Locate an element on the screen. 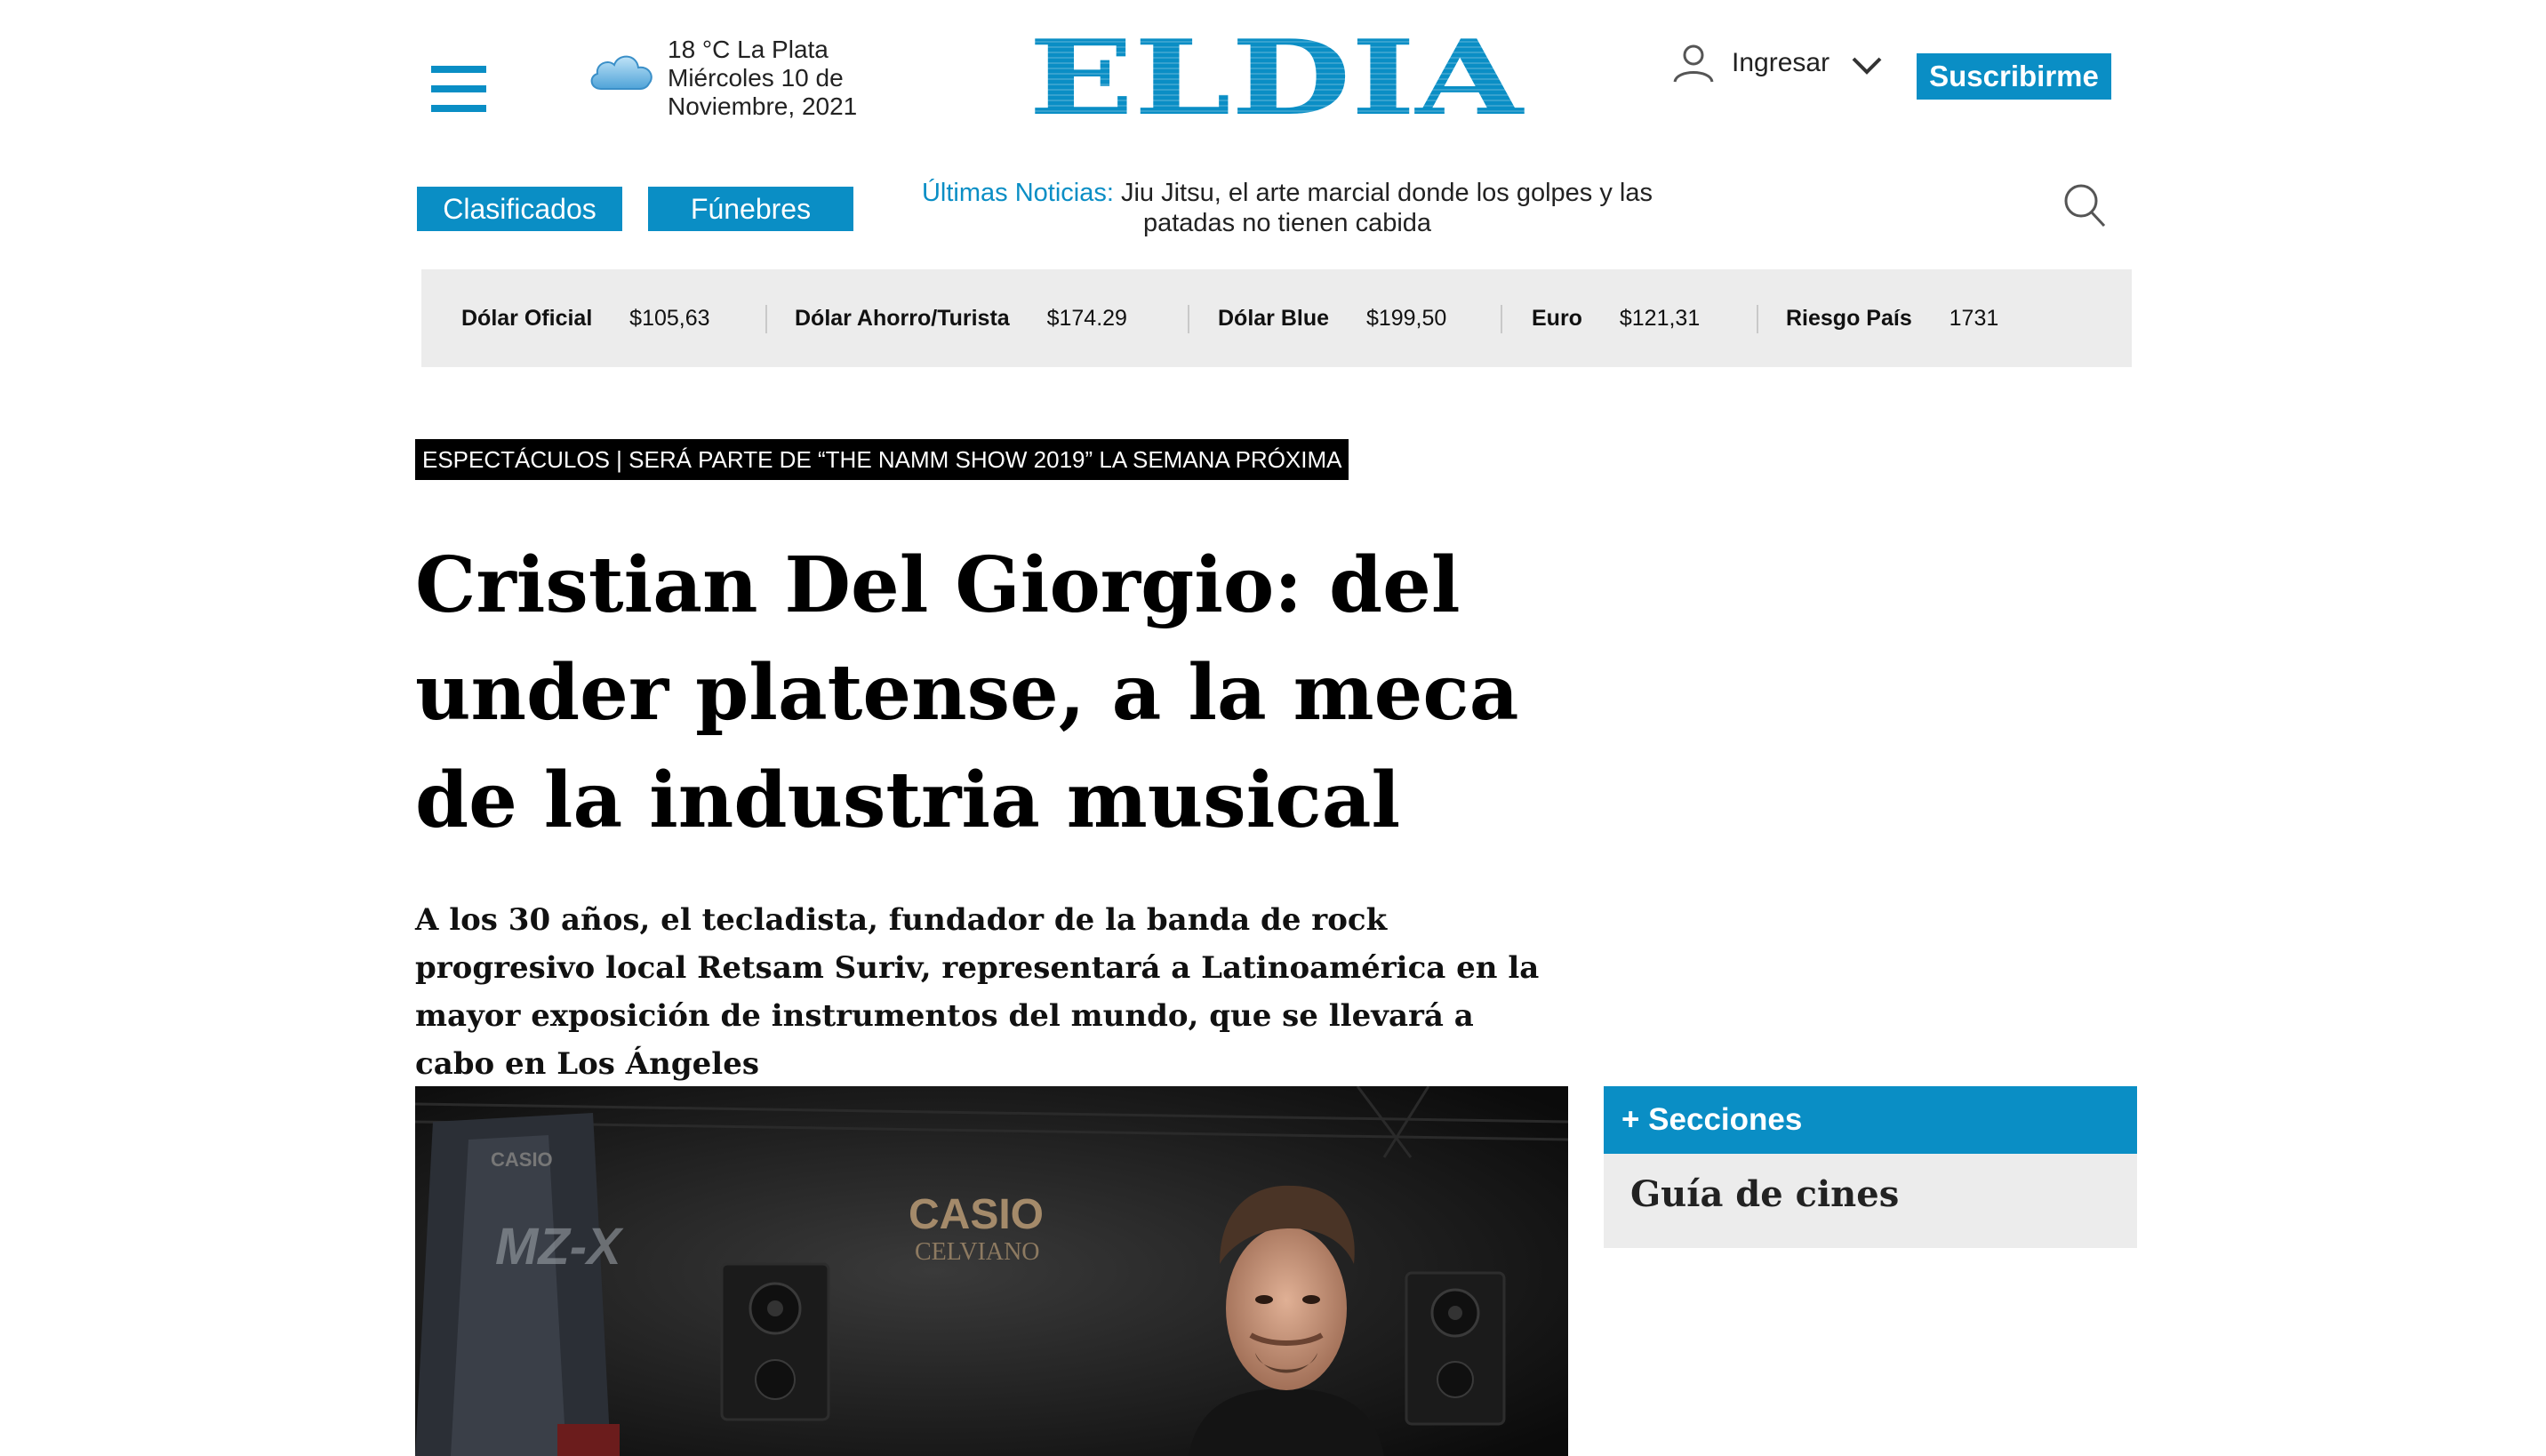 The height and width of the screenshot is (1456, 2546). weather-date-month: Noviembre, 2021 is located at coordinates (763, 106).